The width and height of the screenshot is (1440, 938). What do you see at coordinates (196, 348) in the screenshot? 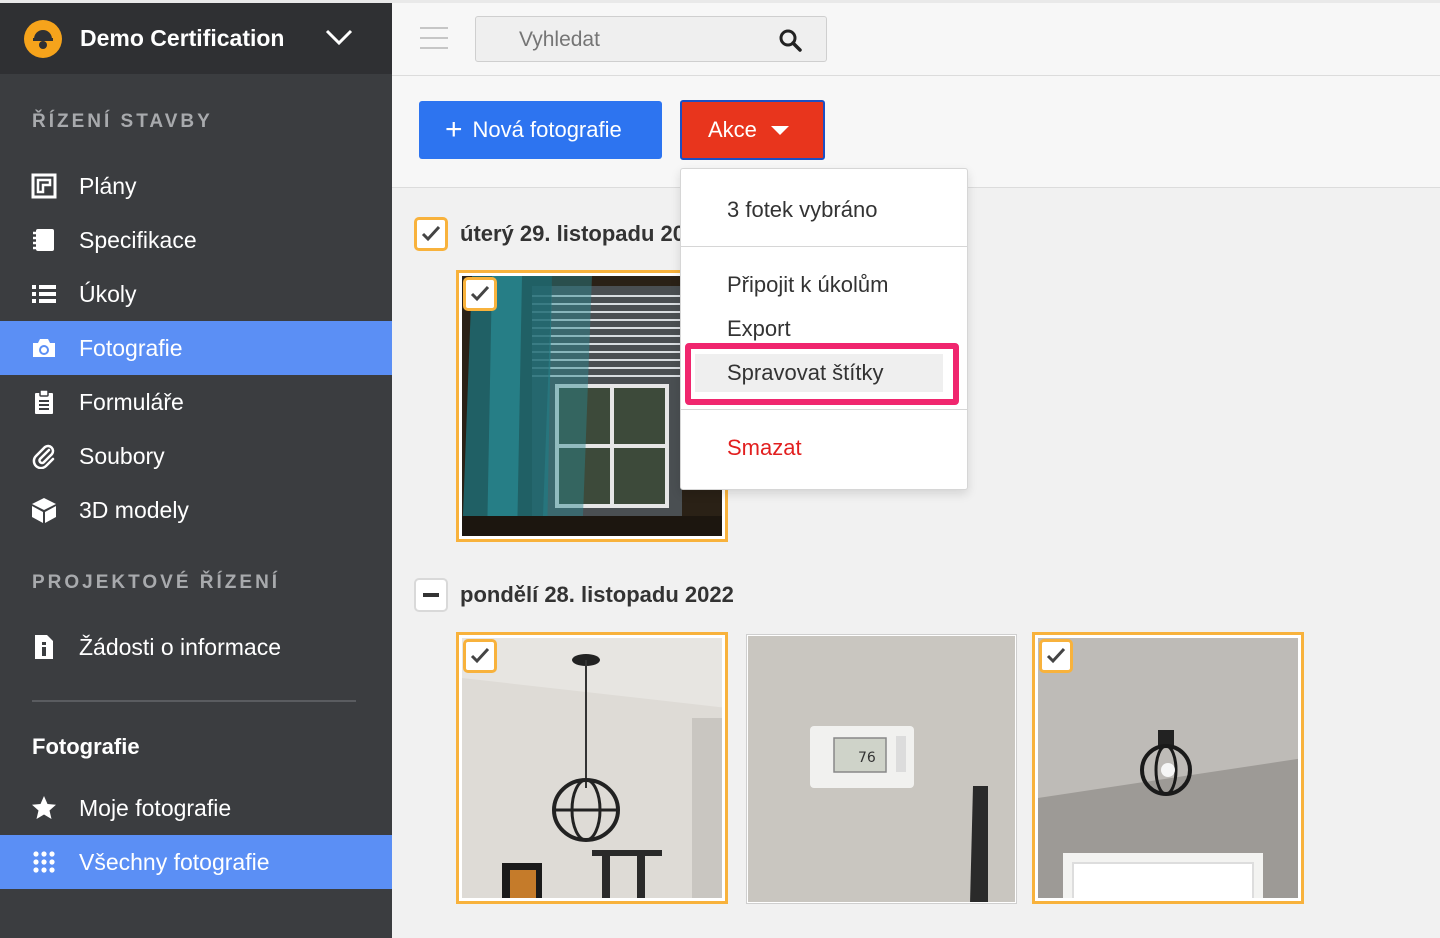
I see `sidebar-item-photos: Fotografie` at bounding box center [196, 348].